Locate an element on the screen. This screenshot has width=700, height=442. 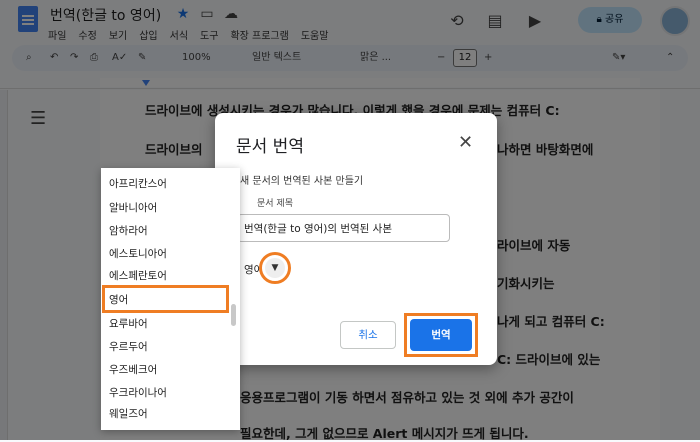
doc-name-value: 번역(한글 to 영어)의 번역된 사본 is located at coordinates (318, 229).